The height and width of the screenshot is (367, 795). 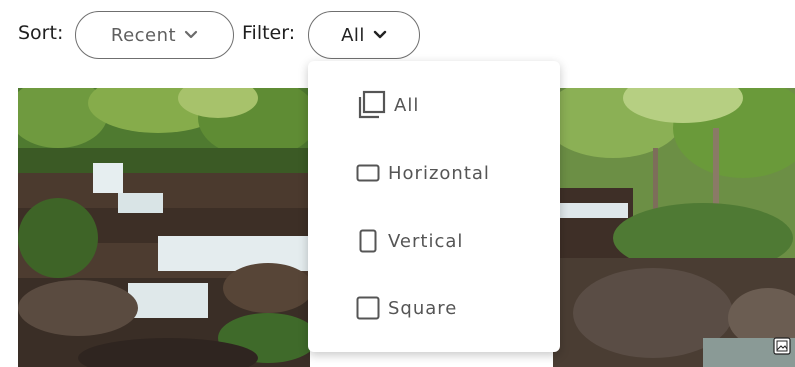 What do you see at coordinates (368, 308) in the screenshot?
I see `square-icon` at bounding box center [368, 308].